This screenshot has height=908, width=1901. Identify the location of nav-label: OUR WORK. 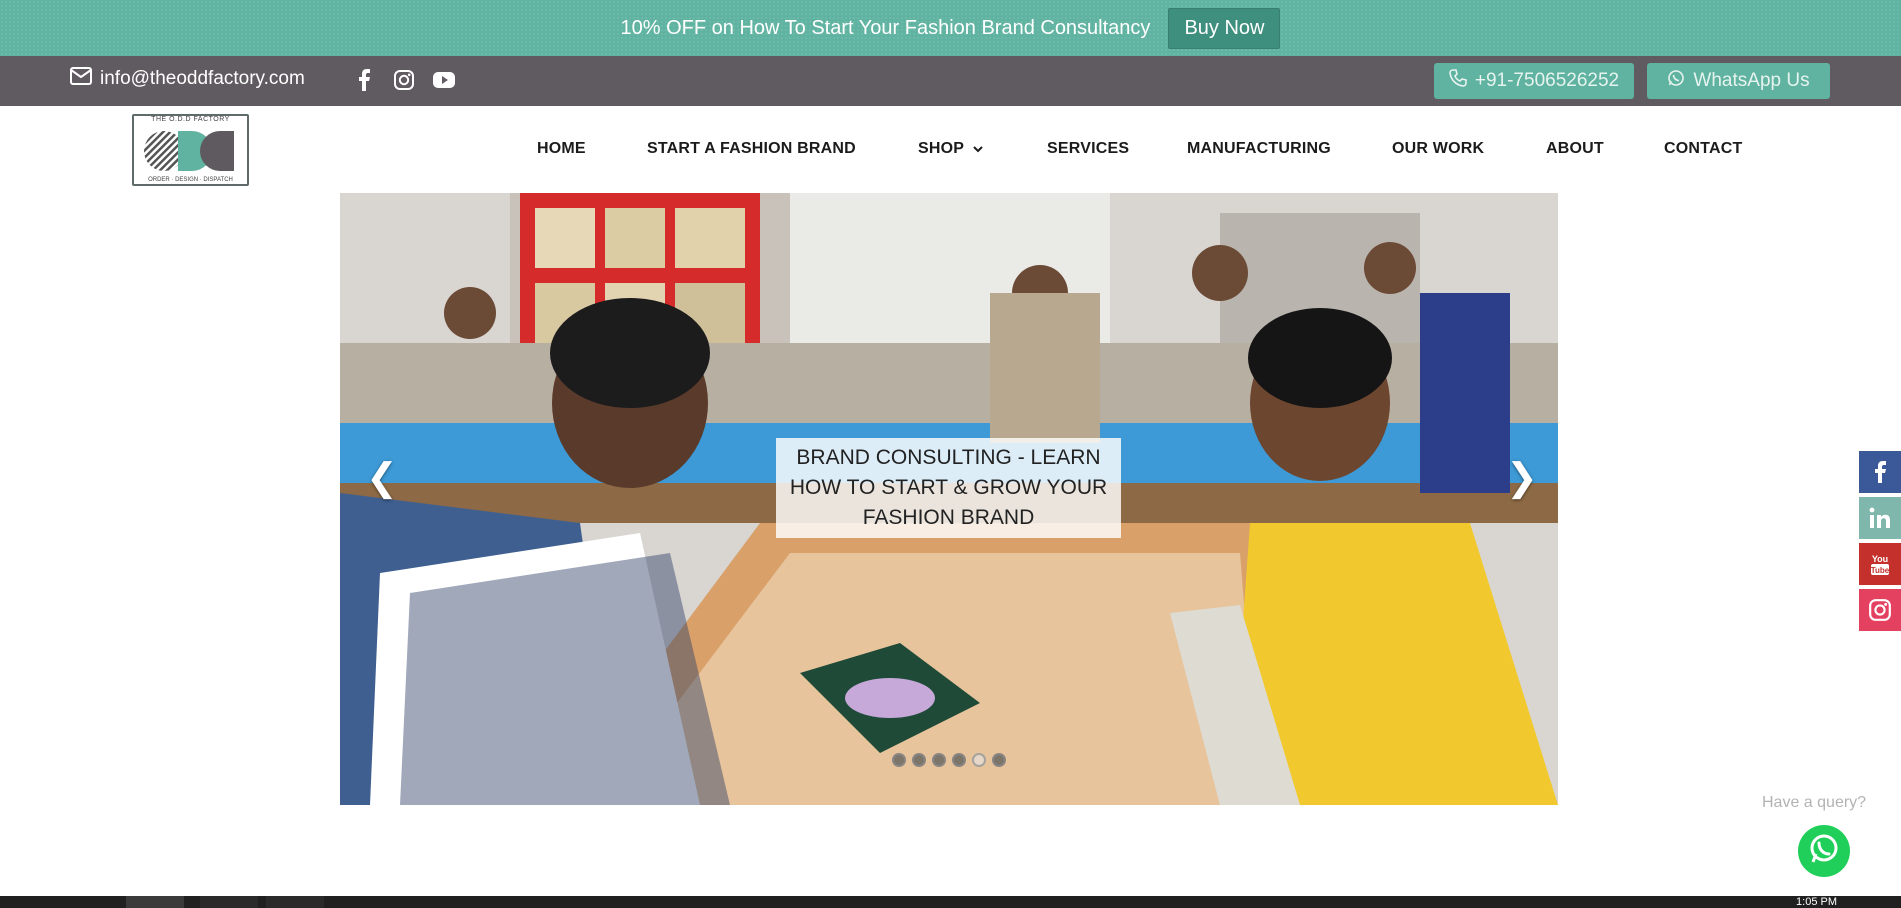
(1438, 148).